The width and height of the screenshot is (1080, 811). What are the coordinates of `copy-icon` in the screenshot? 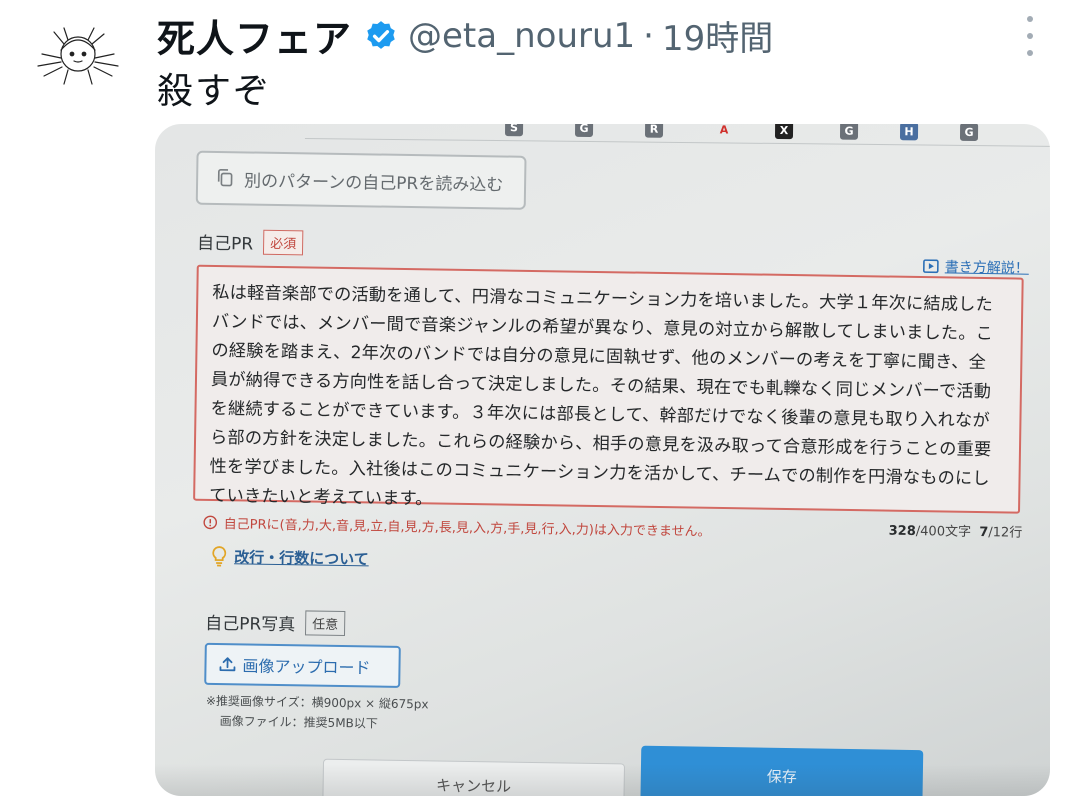 It's located at (225, 177).